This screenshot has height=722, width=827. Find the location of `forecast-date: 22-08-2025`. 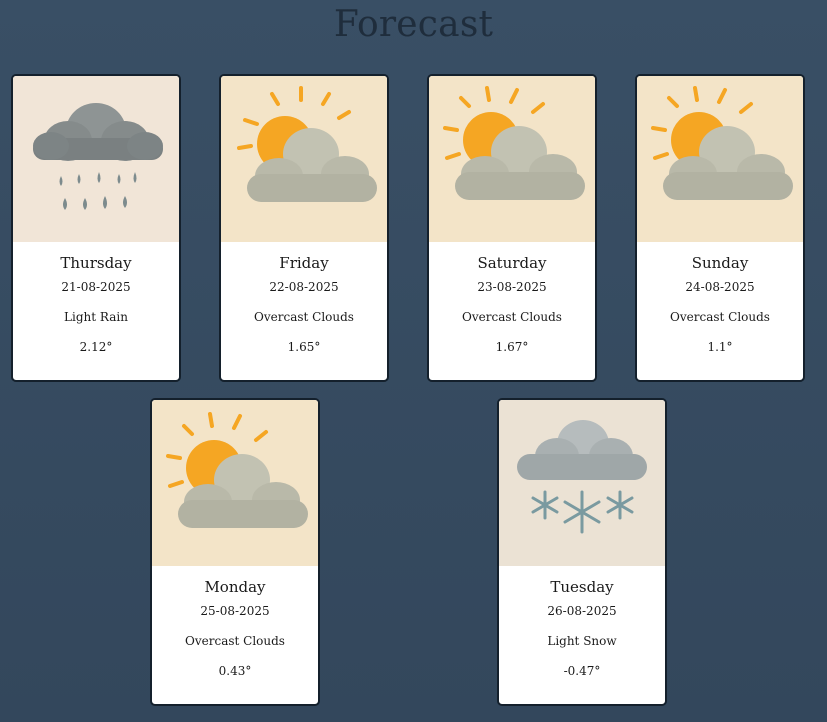

forecast-date: 22-08-2025 is located at coordinates (304, 287).